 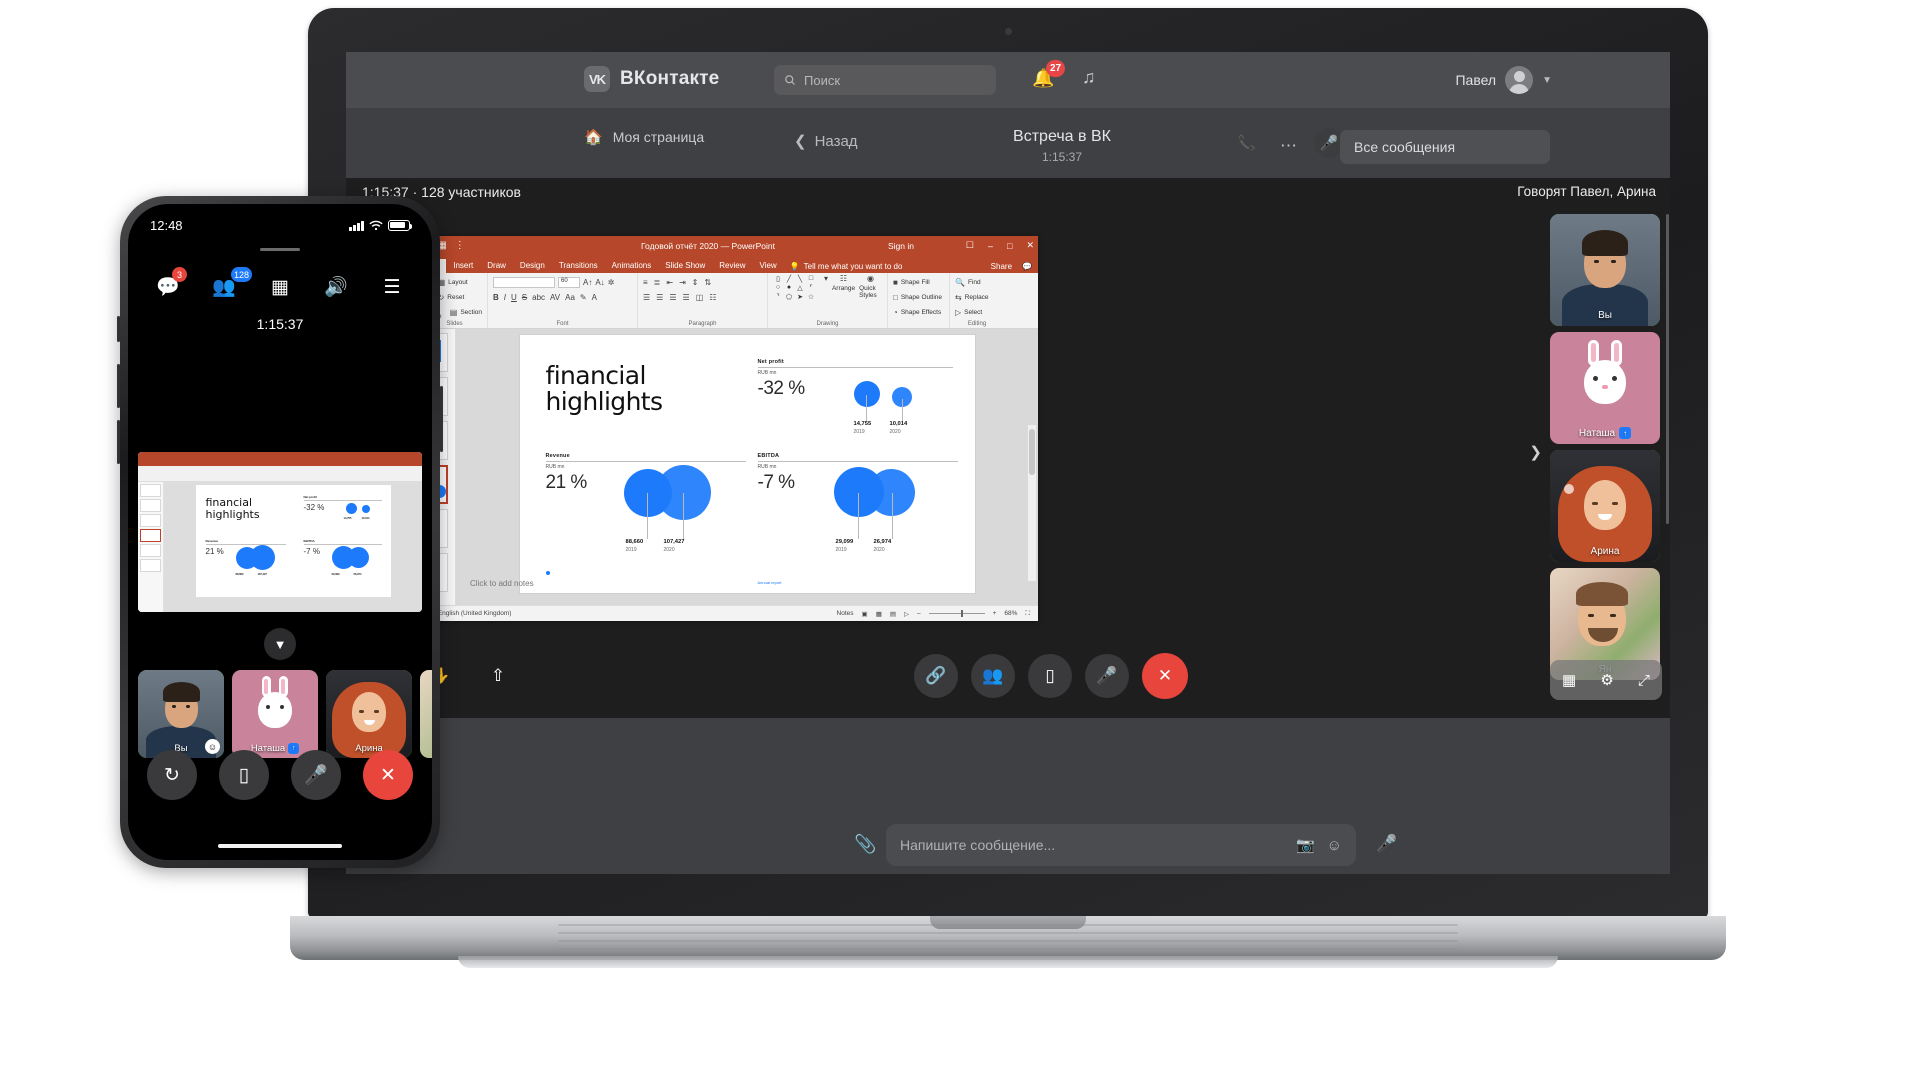 I want to click on bold-icon: B, so click(x=496, y=297).